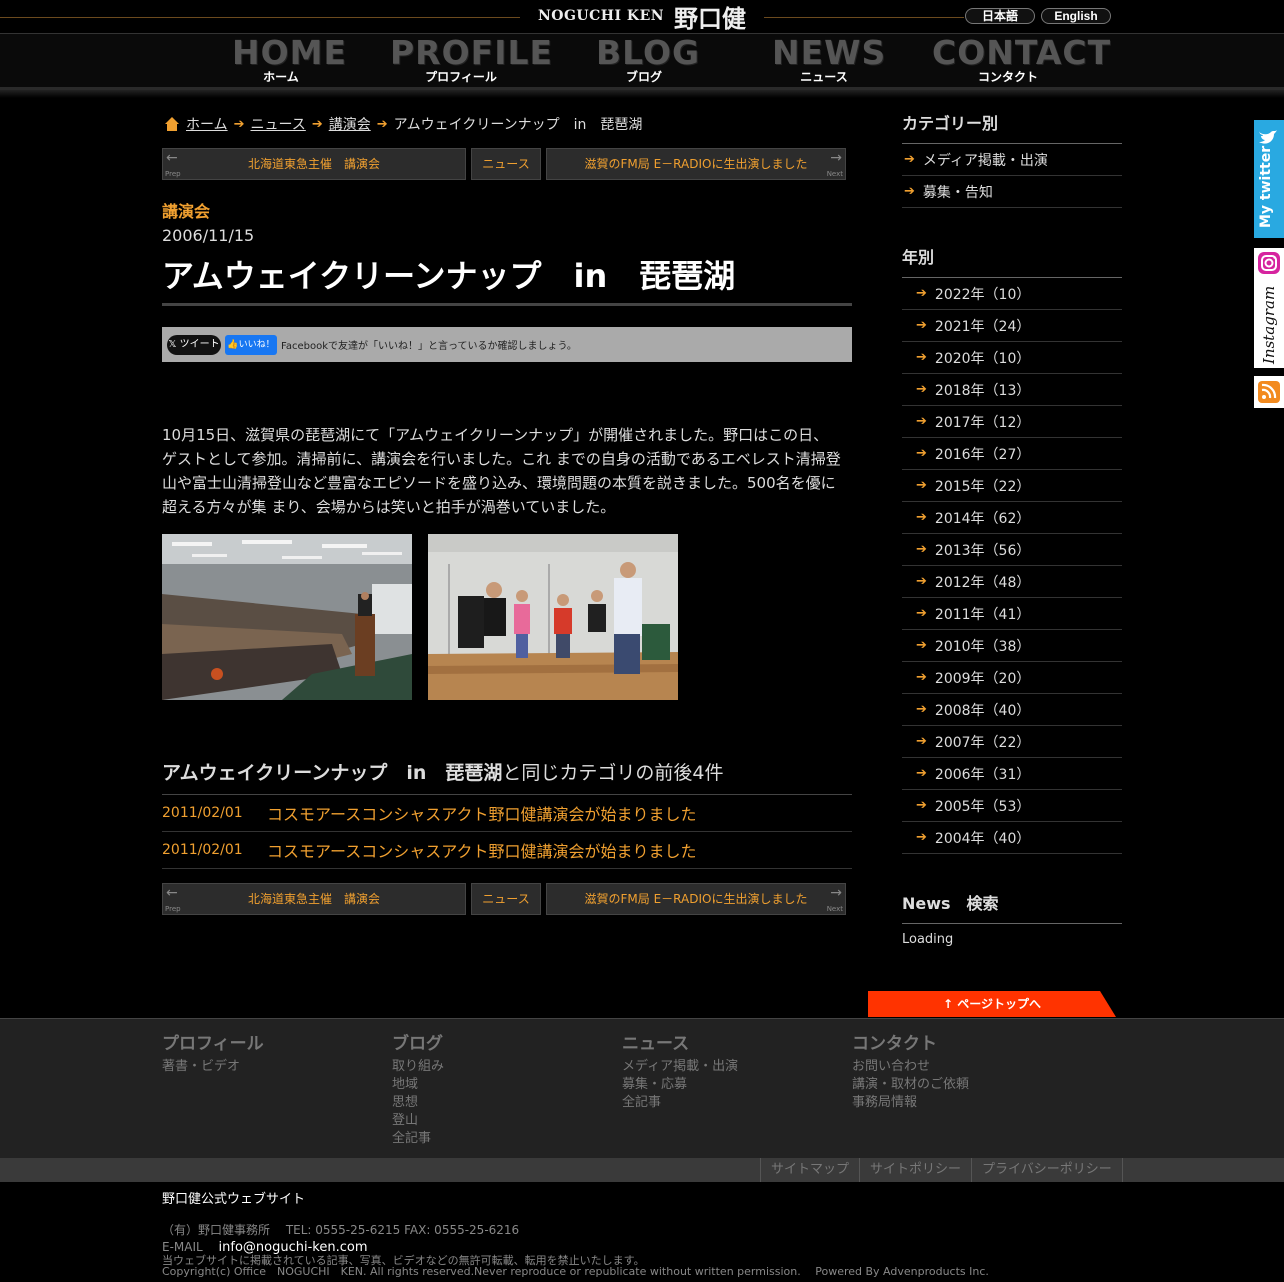 Image resolution: width=1284 pixels, height=1282 pixels. I want to click on article-title: アムウェイクリーンナップ in 琵琶湖, so click(507, 278).